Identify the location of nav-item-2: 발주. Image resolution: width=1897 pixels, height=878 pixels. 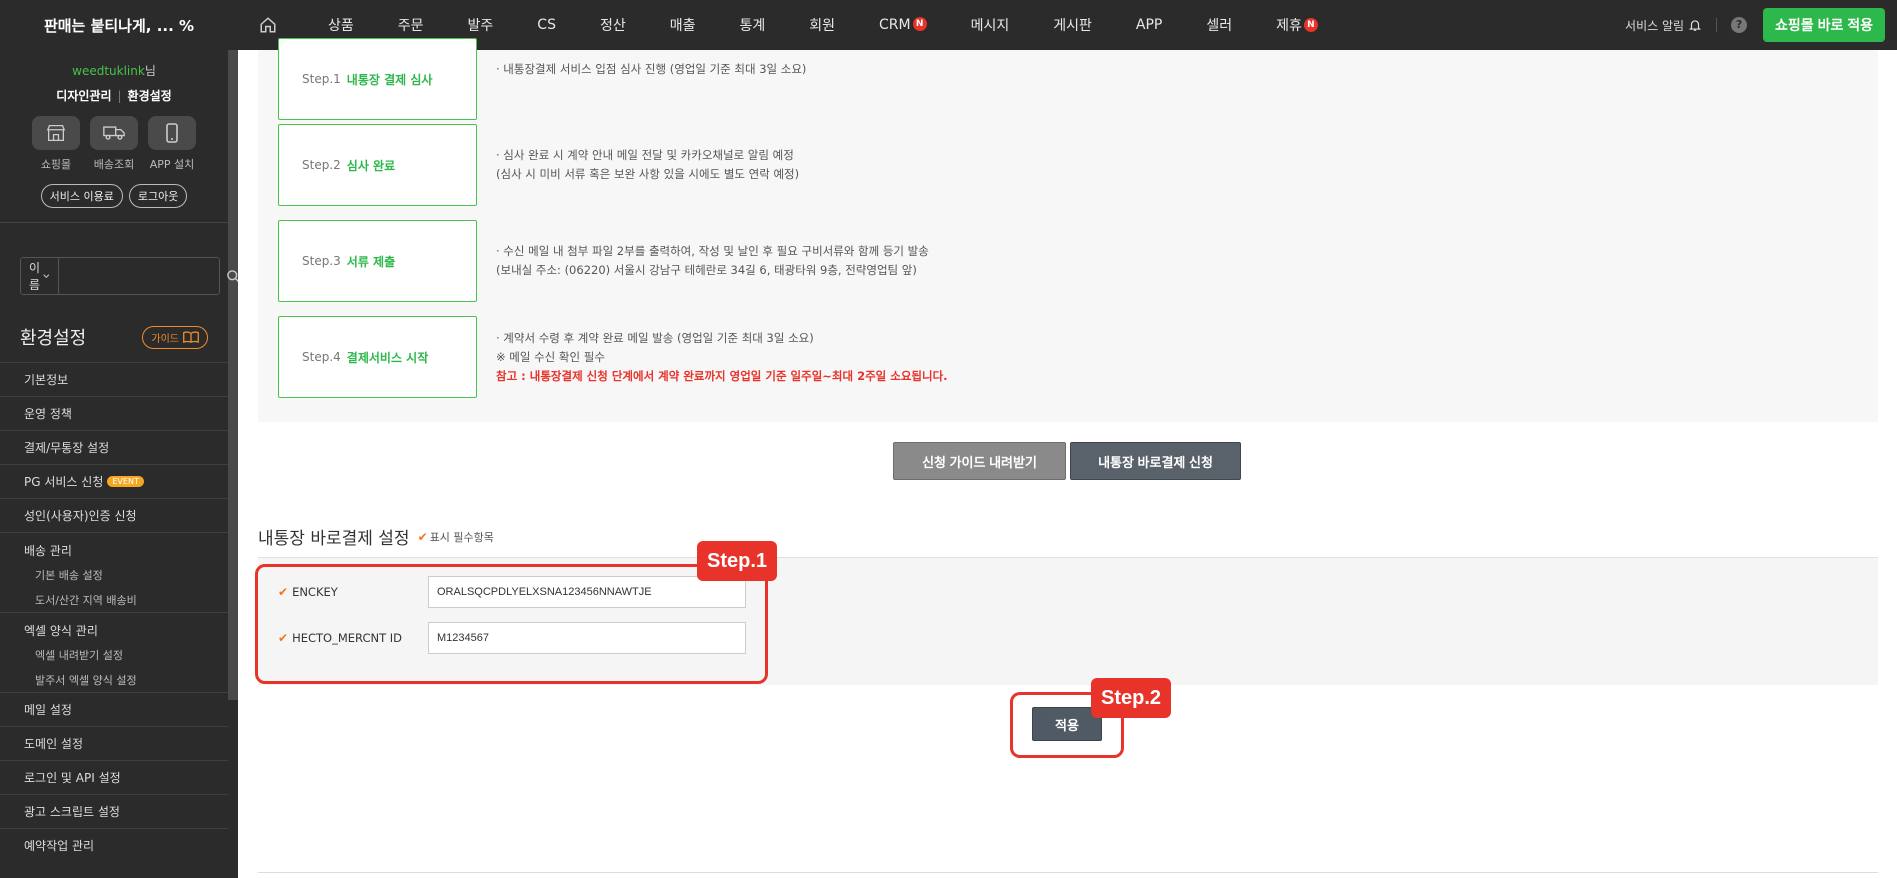
(481, 25).